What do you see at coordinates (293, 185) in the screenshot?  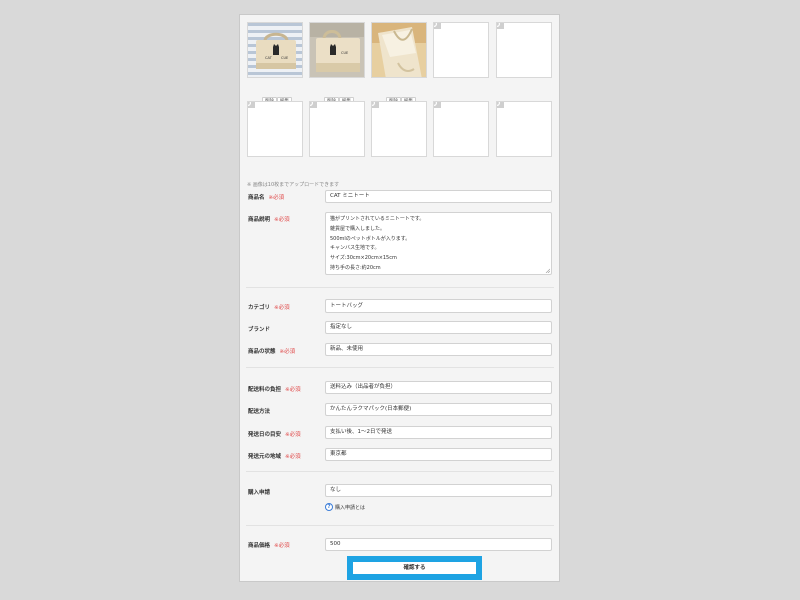 I see `photo-limit-note: ※ 画像は10枚までアップロードできます` at bounding box center [293, 185].